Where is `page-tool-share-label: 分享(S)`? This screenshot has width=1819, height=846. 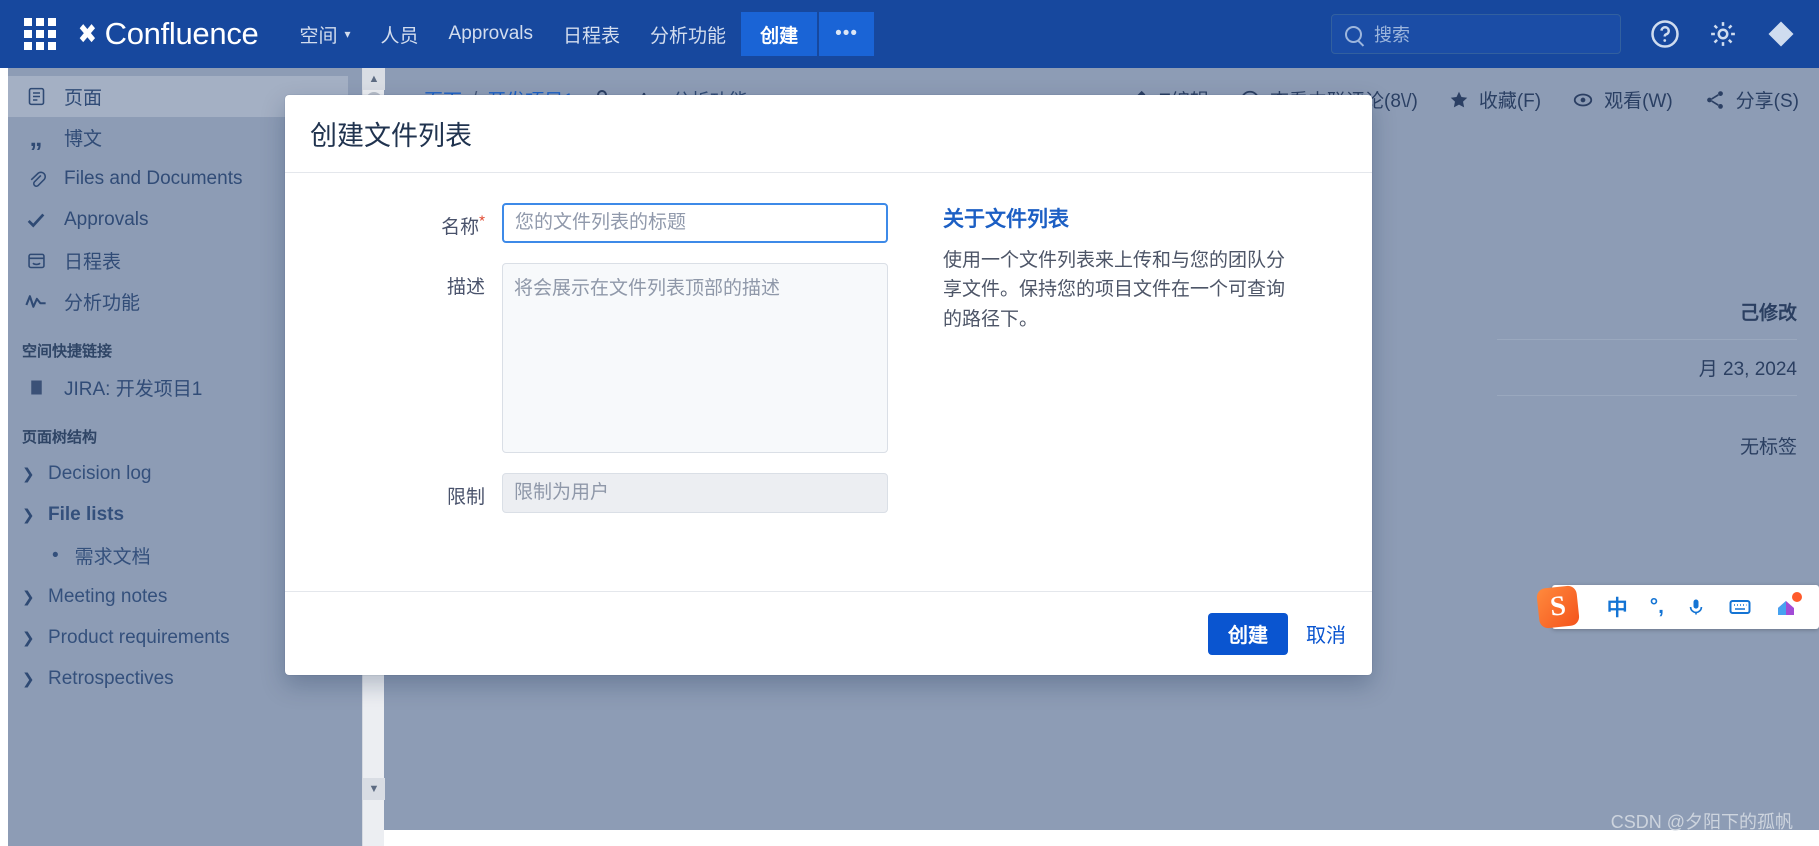
page-tool-share-label: 分享(S) is located at coordinates (1767, 101).